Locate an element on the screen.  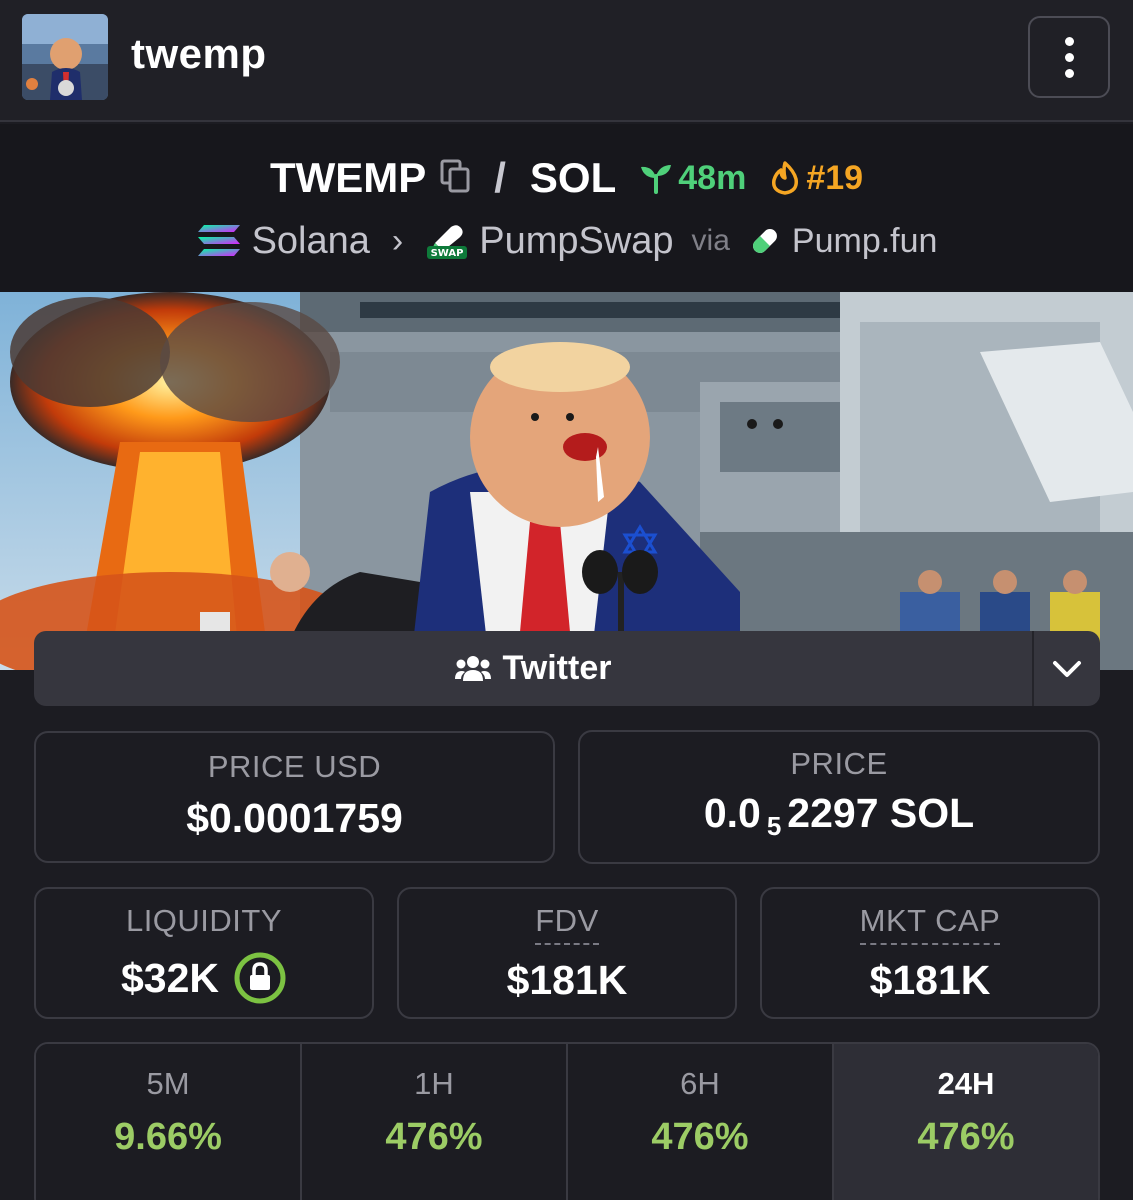
quote-token-symbol: SOL is located at coordinates (573, 177).